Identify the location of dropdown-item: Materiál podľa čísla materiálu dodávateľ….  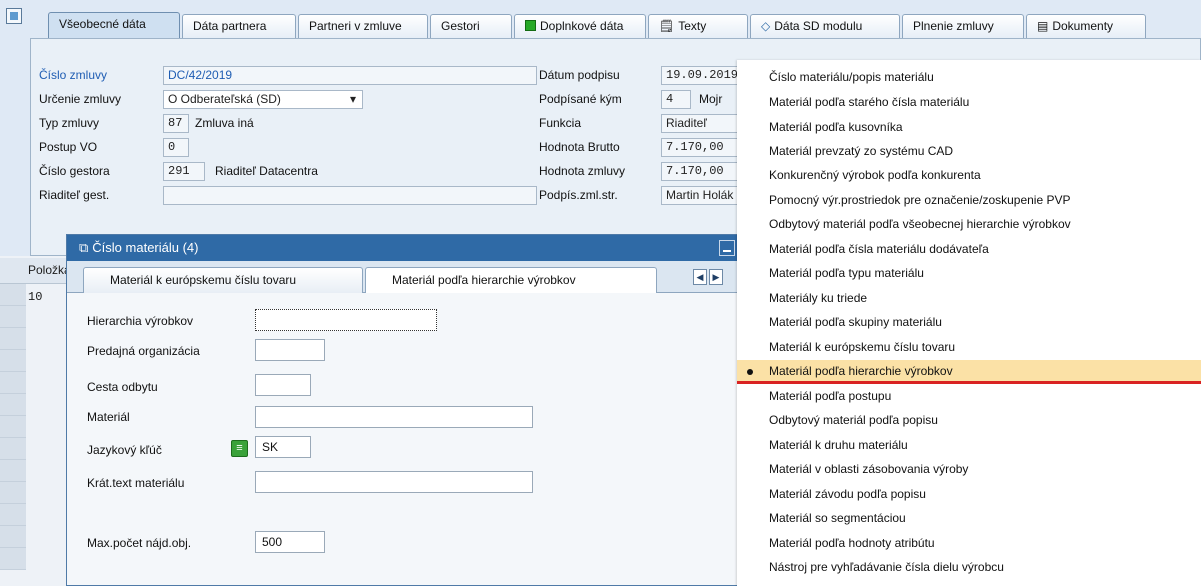
(879, 249).